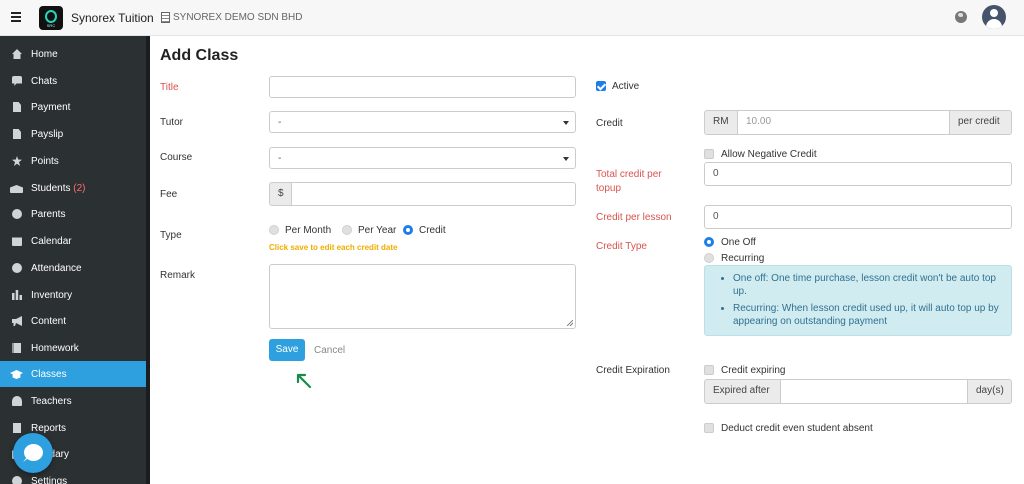 The height and width of the screenshot is (484, 1024). Describe the element at coordinates (73, 295) in the screenshot. I see `sidebar-item-inventory: Inventory` at that location.